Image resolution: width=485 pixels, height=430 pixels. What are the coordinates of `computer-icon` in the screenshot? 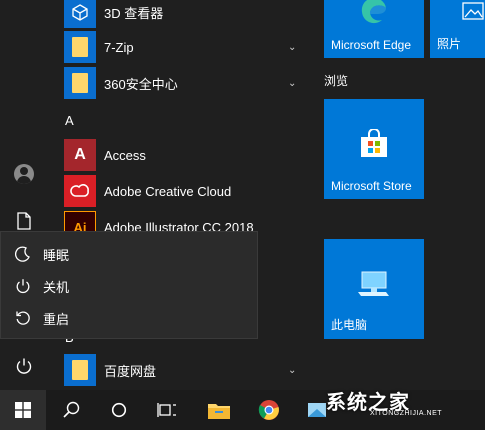 It's located at (373, 283).